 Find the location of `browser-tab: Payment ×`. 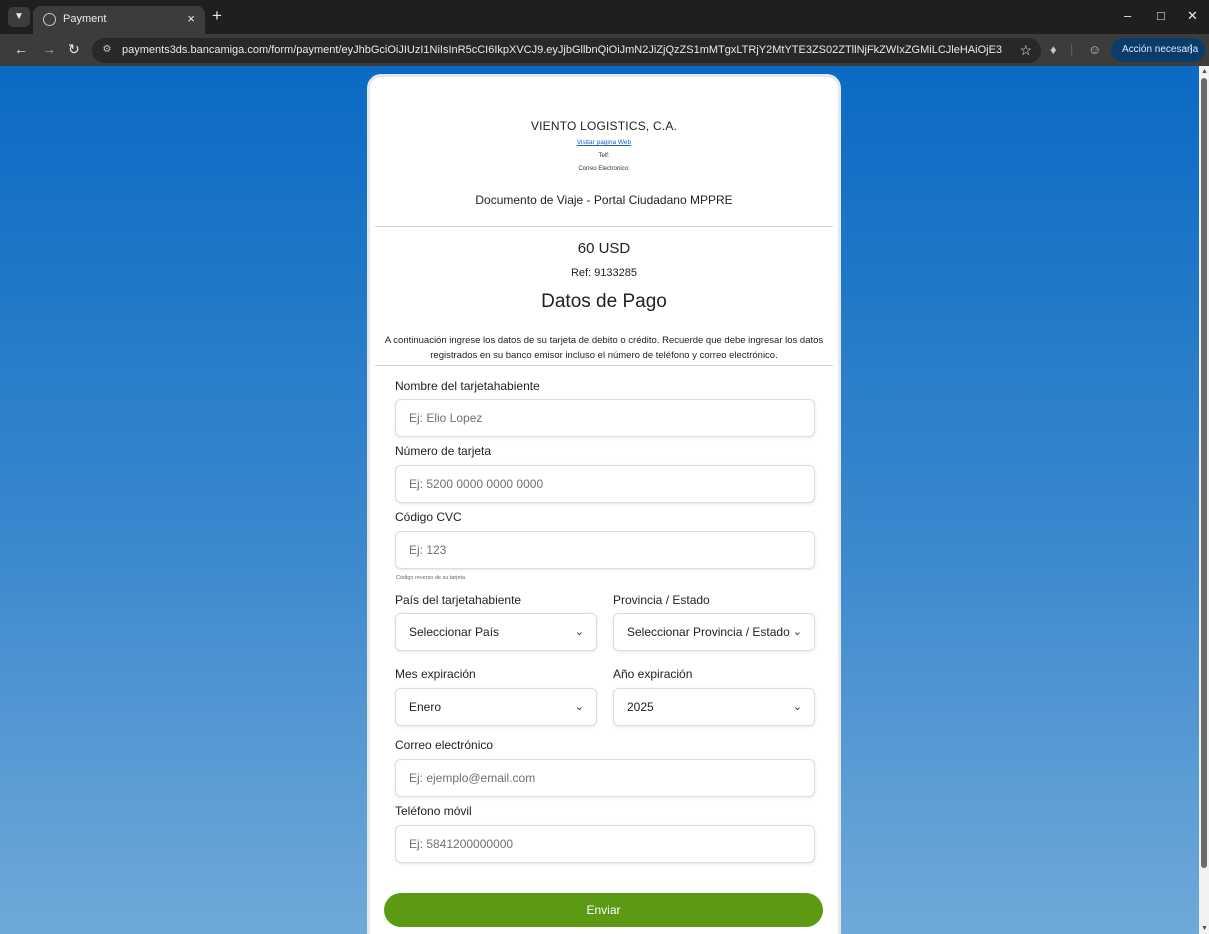

browser-tab: Payment × is located at coordinates (119, 20).